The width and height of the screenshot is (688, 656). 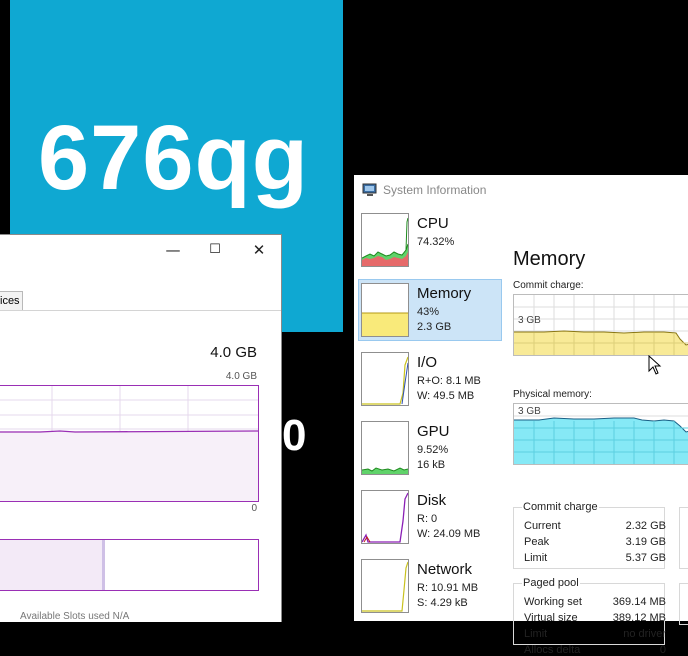 What do you see at coordinates (560, 507) in the screenshot?
I see `panel-title: Commit charge` at bounding box center [560, 507].